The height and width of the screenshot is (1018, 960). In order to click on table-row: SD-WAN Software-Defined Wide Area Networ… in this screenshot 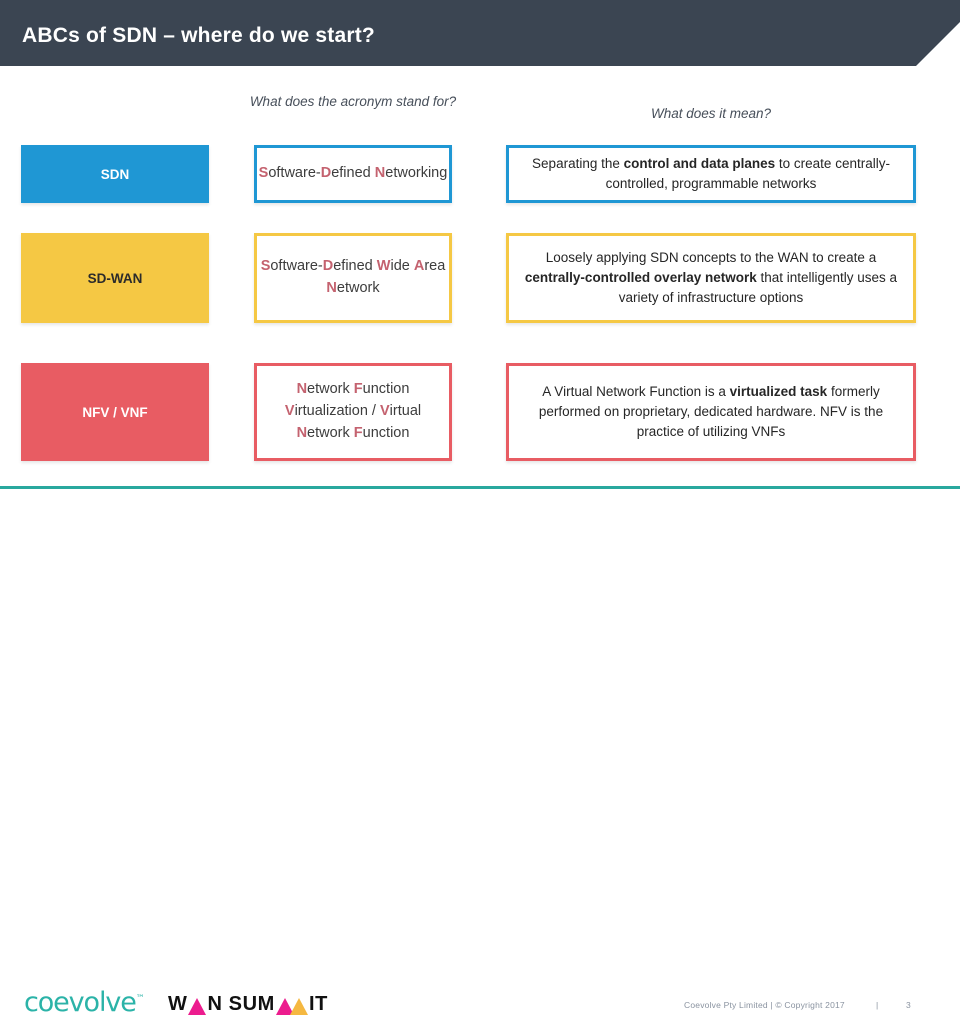, I will do `click(480, 293)`.